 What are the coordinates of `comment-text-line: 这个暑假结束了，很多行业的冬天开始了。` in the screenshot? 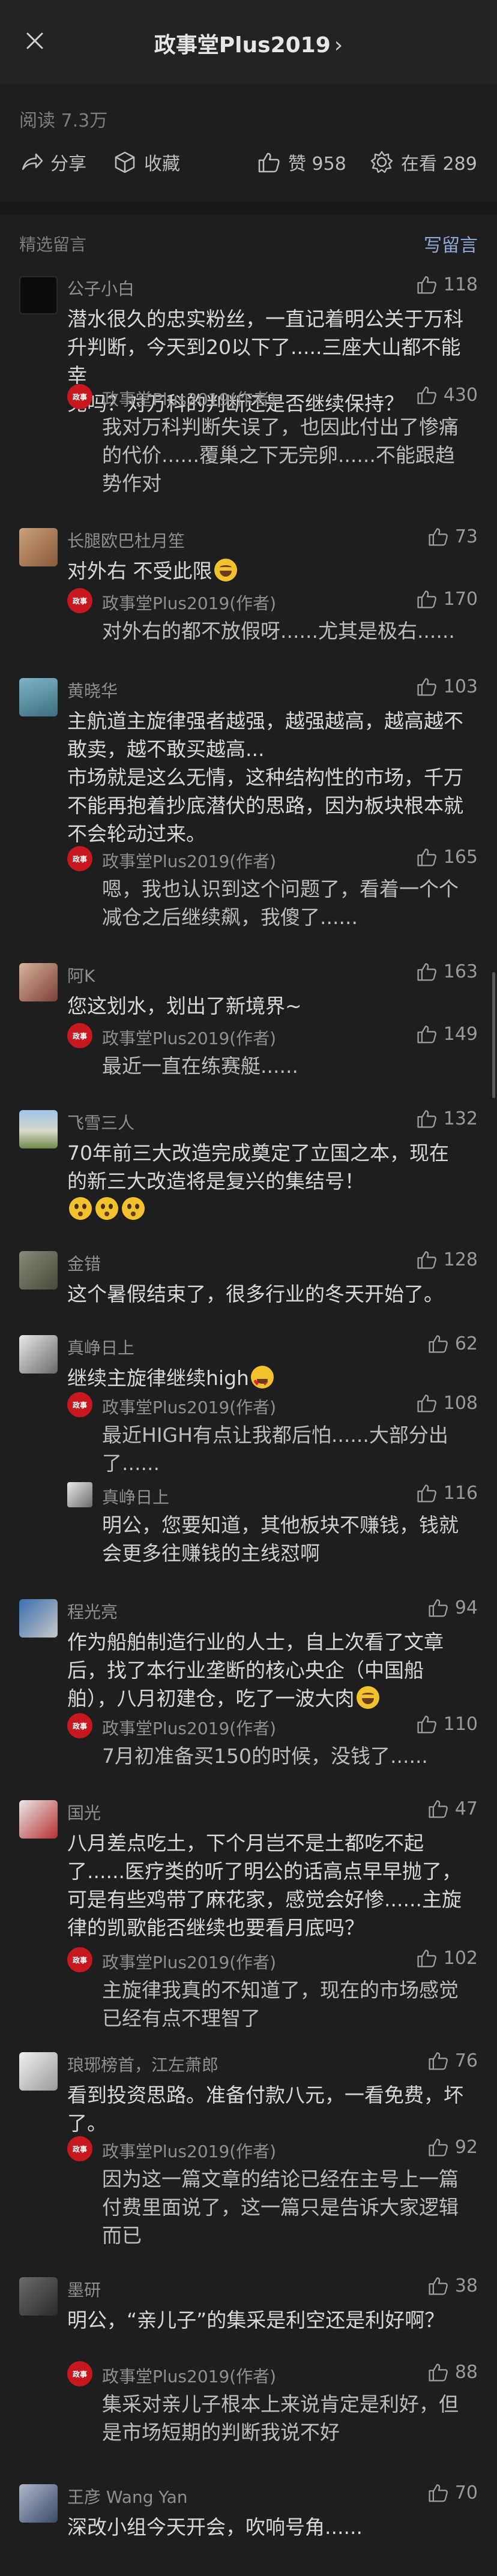 It's located at (255, 1294).